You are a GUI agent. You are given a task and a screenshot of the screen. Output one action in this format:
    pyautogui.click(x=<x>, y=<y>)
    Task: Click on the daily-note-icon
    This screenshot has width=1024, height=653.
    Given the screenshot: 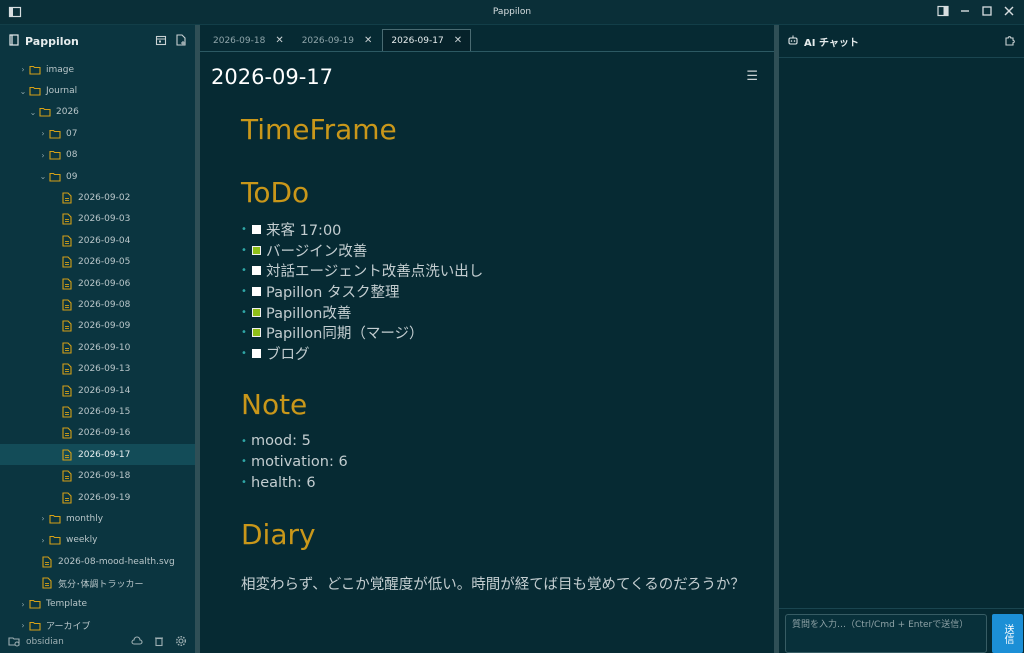 What is the action you would take?
    pyautogui.click(x=161, y=41)
    